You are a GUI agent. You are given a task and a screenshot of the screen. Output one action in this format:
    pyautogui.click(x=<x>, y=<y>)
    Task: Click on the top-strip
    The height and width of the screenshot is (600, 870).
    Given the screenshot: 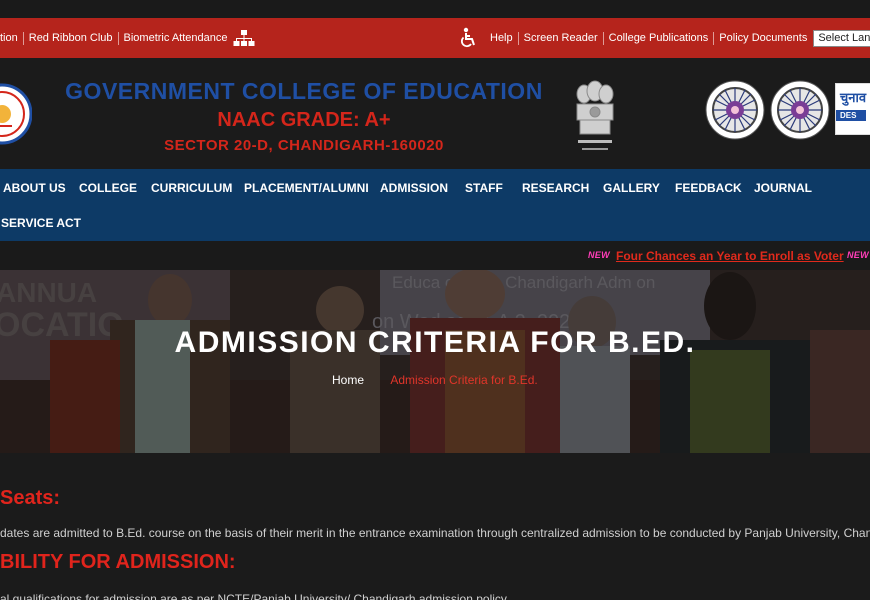 What is the action you would take?
    pyautogui.click(x=435, y=9)
    